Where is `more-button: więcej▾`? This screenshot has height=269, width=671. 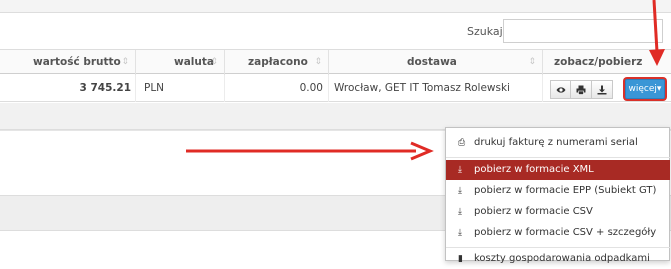 more-button: więcej▾ is located at coordinates (645, 89).